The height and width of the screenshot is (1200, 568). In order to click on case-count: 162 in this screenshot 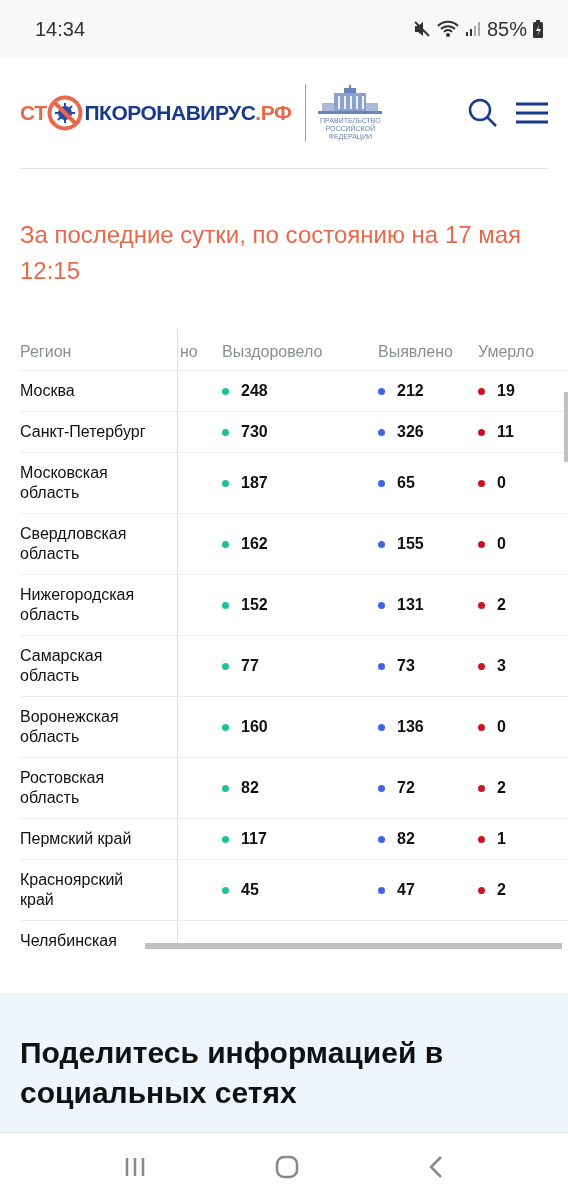, I will do `click(245, 544)`.